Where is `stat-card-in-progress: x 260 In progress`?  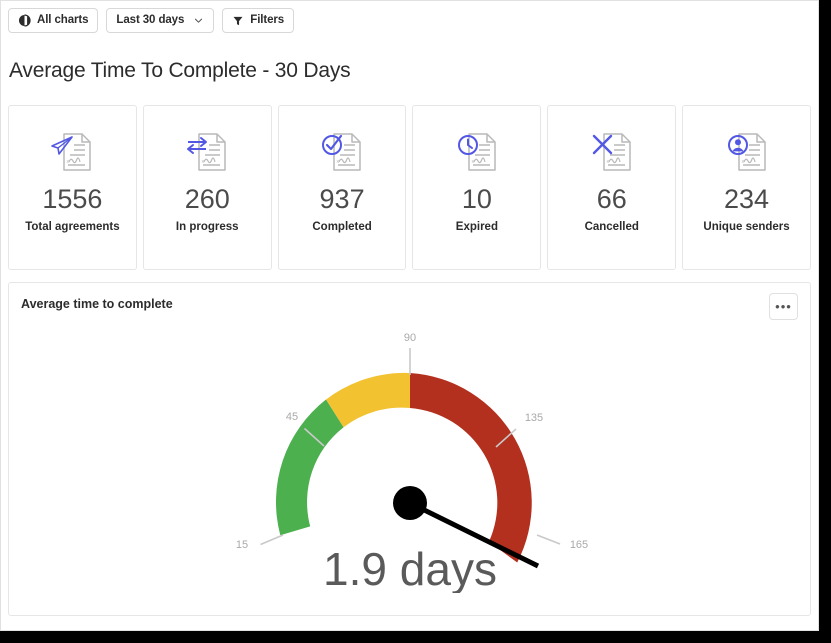 stat-card-in-progress: x 260 In progress is located at coordinates (207, 187).